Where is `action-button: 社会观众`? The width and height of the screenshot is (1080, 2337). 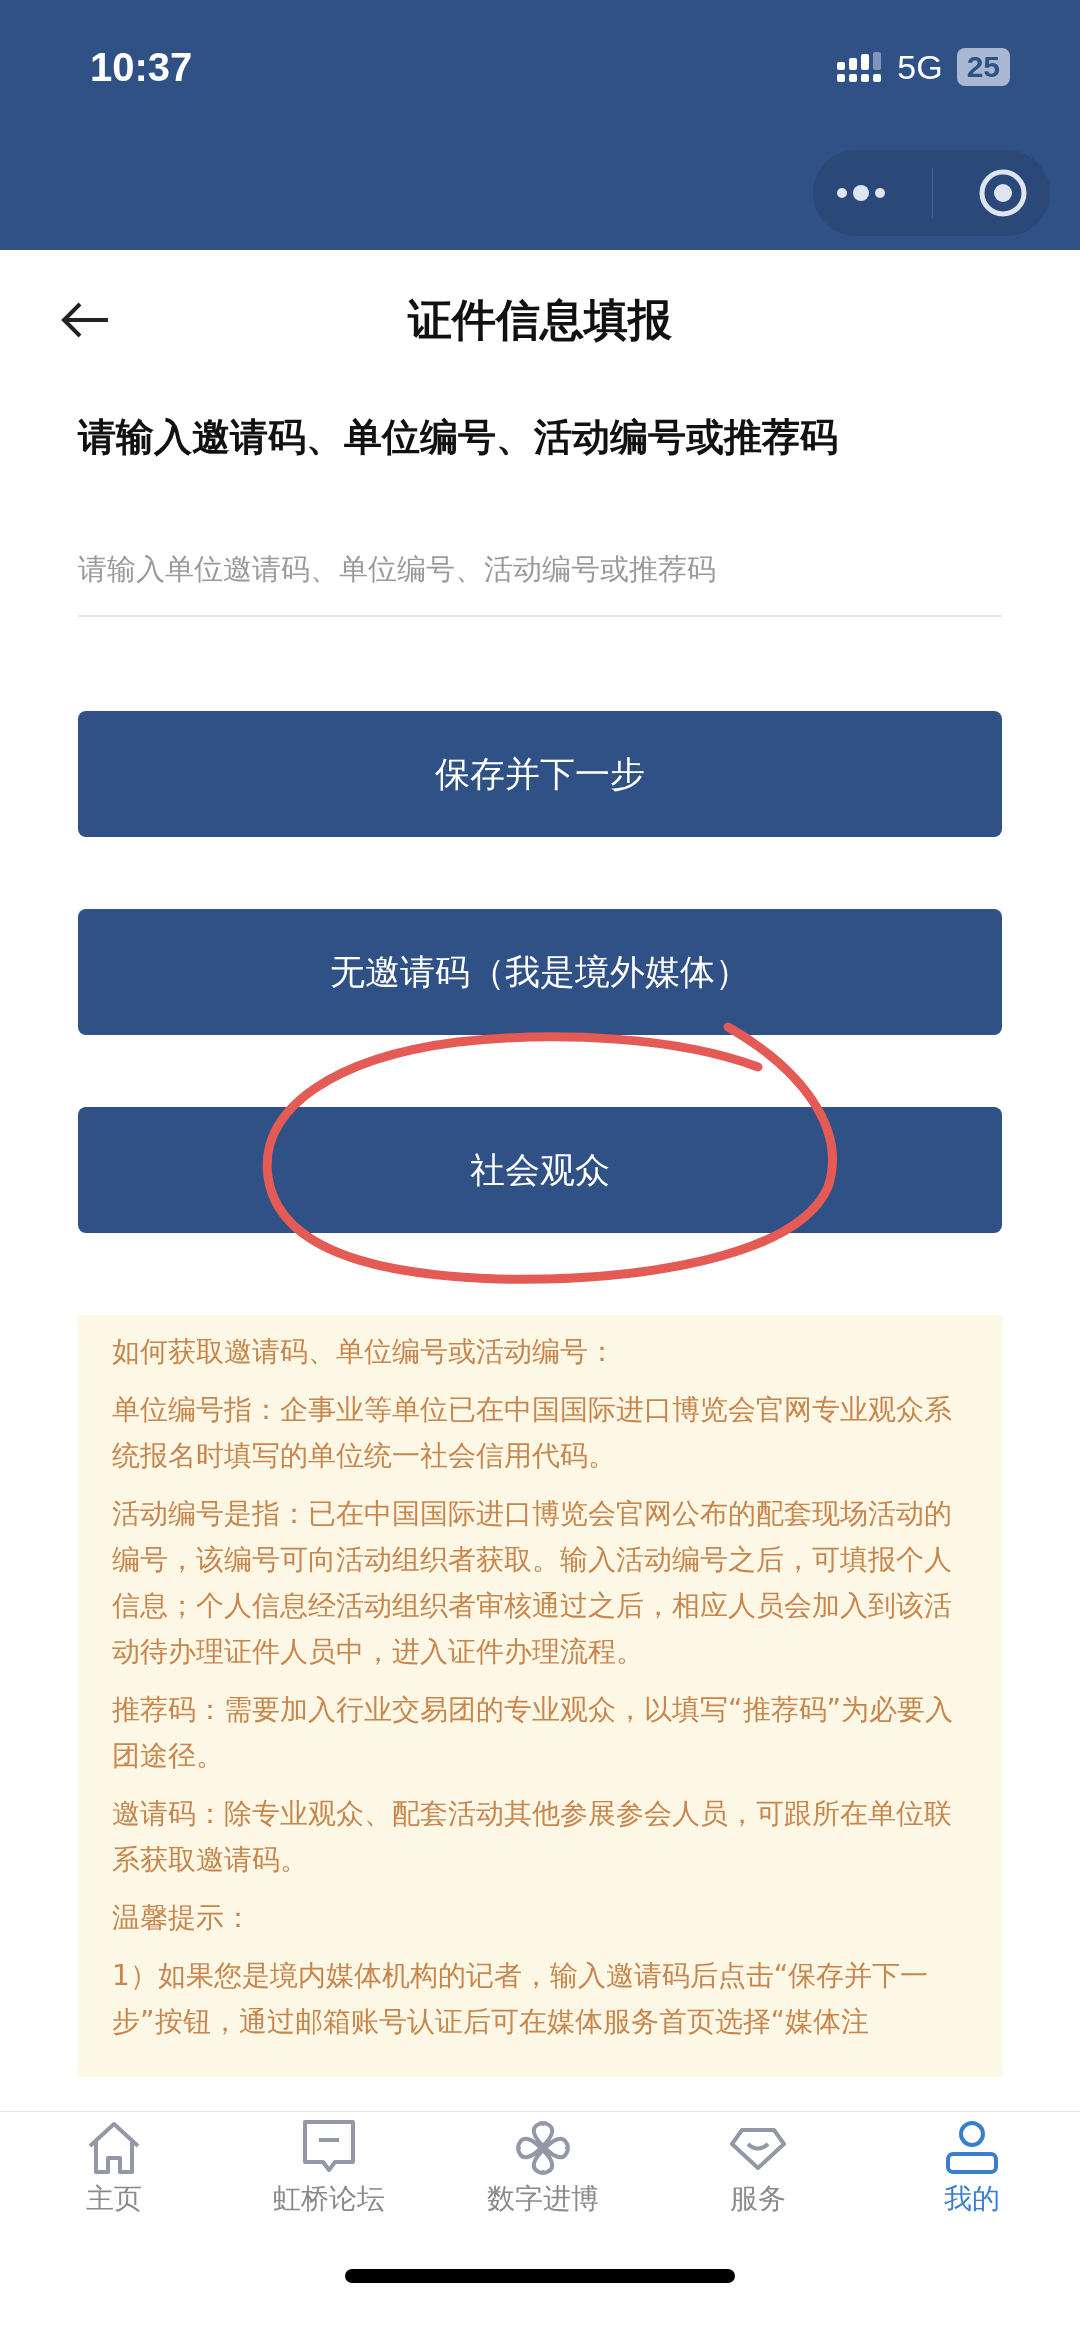
action-button: 社会观众 is located at coordinates (540, 1170).